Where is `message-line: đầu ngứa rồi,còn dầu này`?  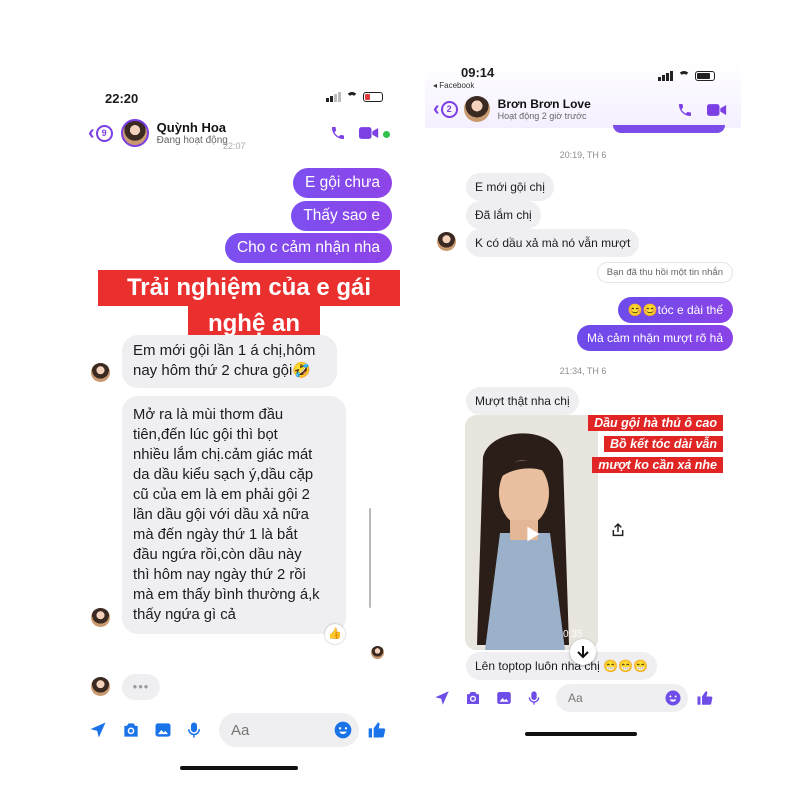 message-line: đầu ngứa rồi,còn dầu này is located at coordinates (217, 555).